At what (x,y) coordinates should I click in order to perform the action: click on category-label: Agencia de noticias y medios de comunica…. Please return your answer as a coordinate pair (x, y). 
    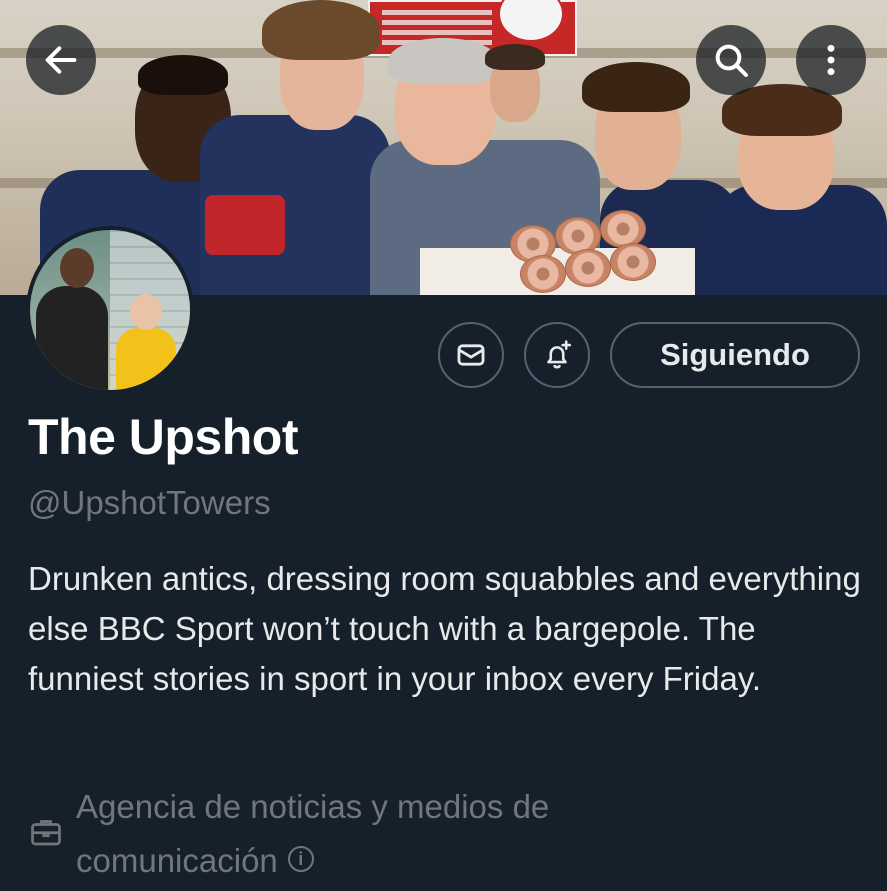
    Looking at the image, I should click on (313, 833).